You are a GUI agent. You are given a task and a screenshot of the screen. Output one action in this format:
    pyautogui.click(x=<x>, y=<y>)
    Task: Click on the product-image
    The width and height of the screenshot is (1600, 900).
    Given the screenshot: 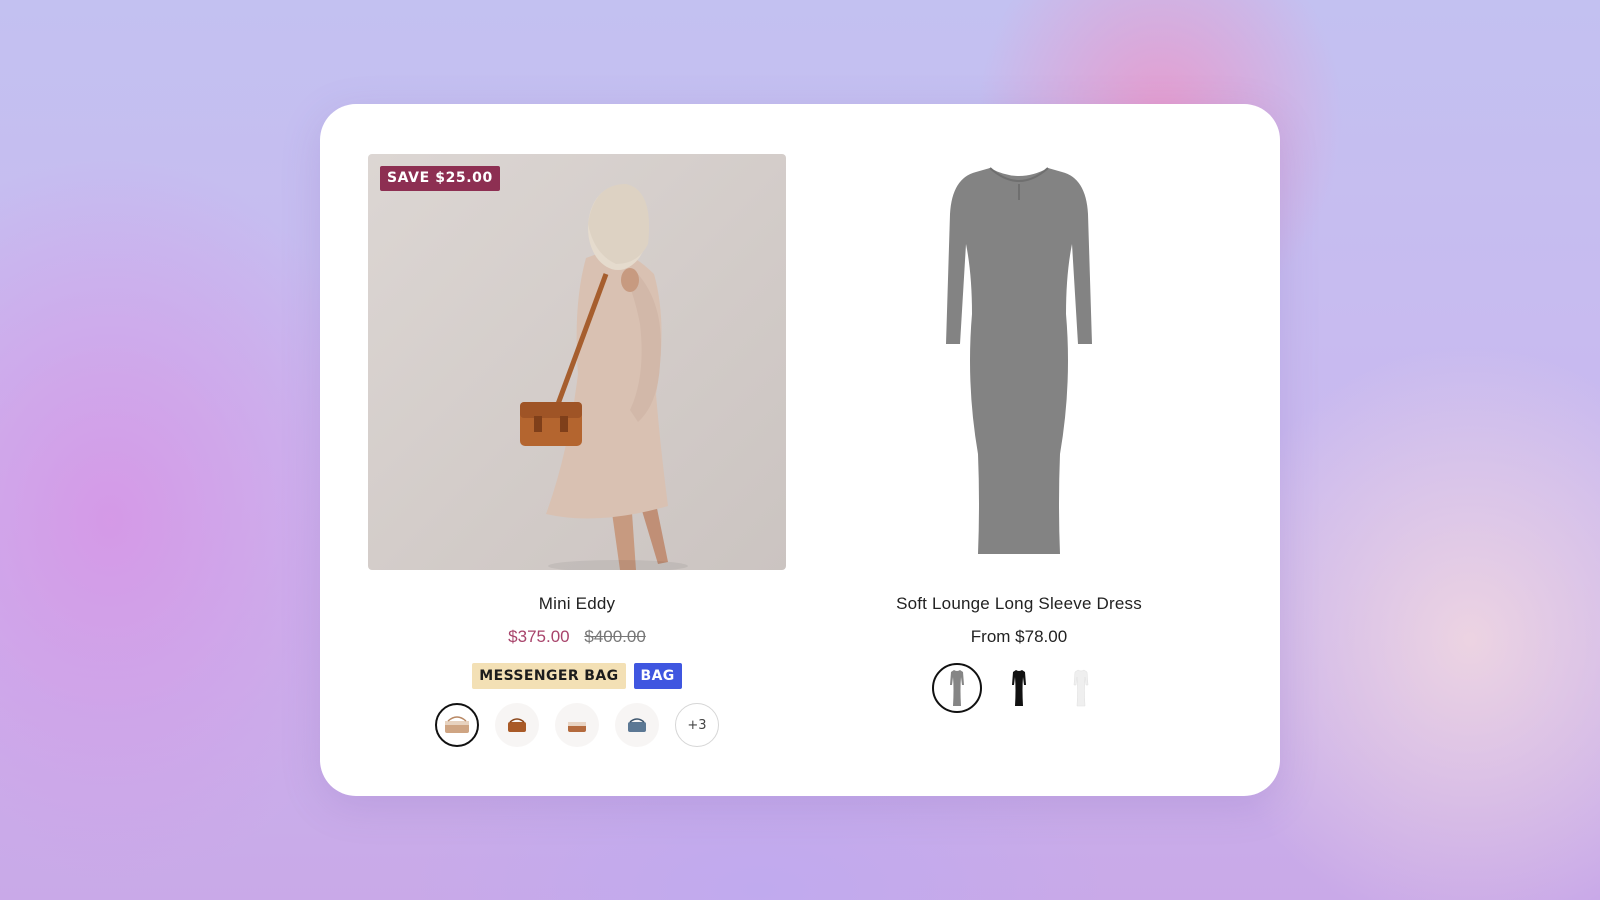 What is the action you would take?
    pyautogui.click(x=1019, y=362)
    